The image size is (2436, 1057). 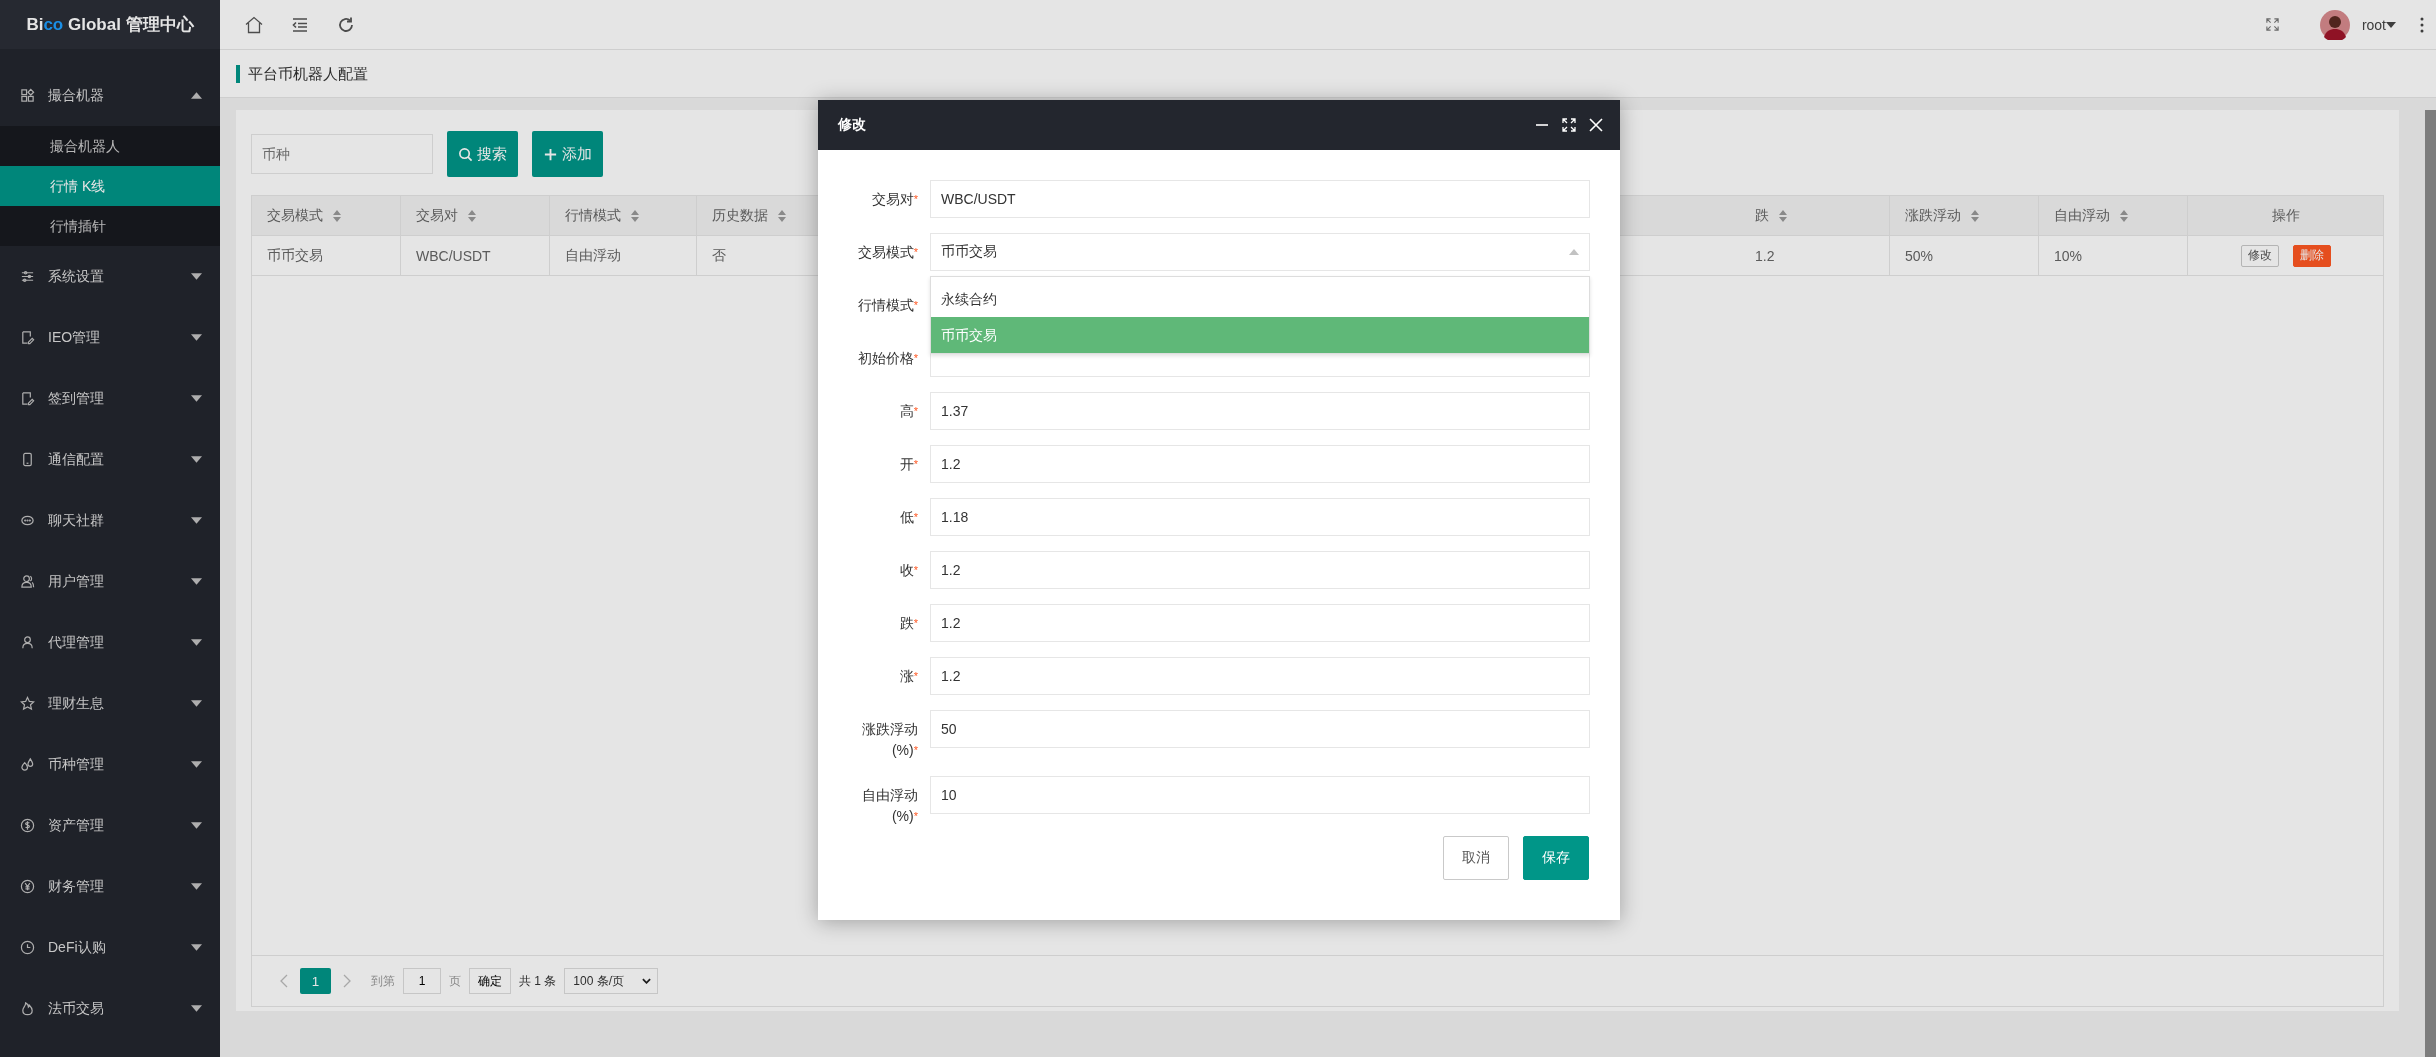 I want to click on more-icon, so click(x=2422, y=24).